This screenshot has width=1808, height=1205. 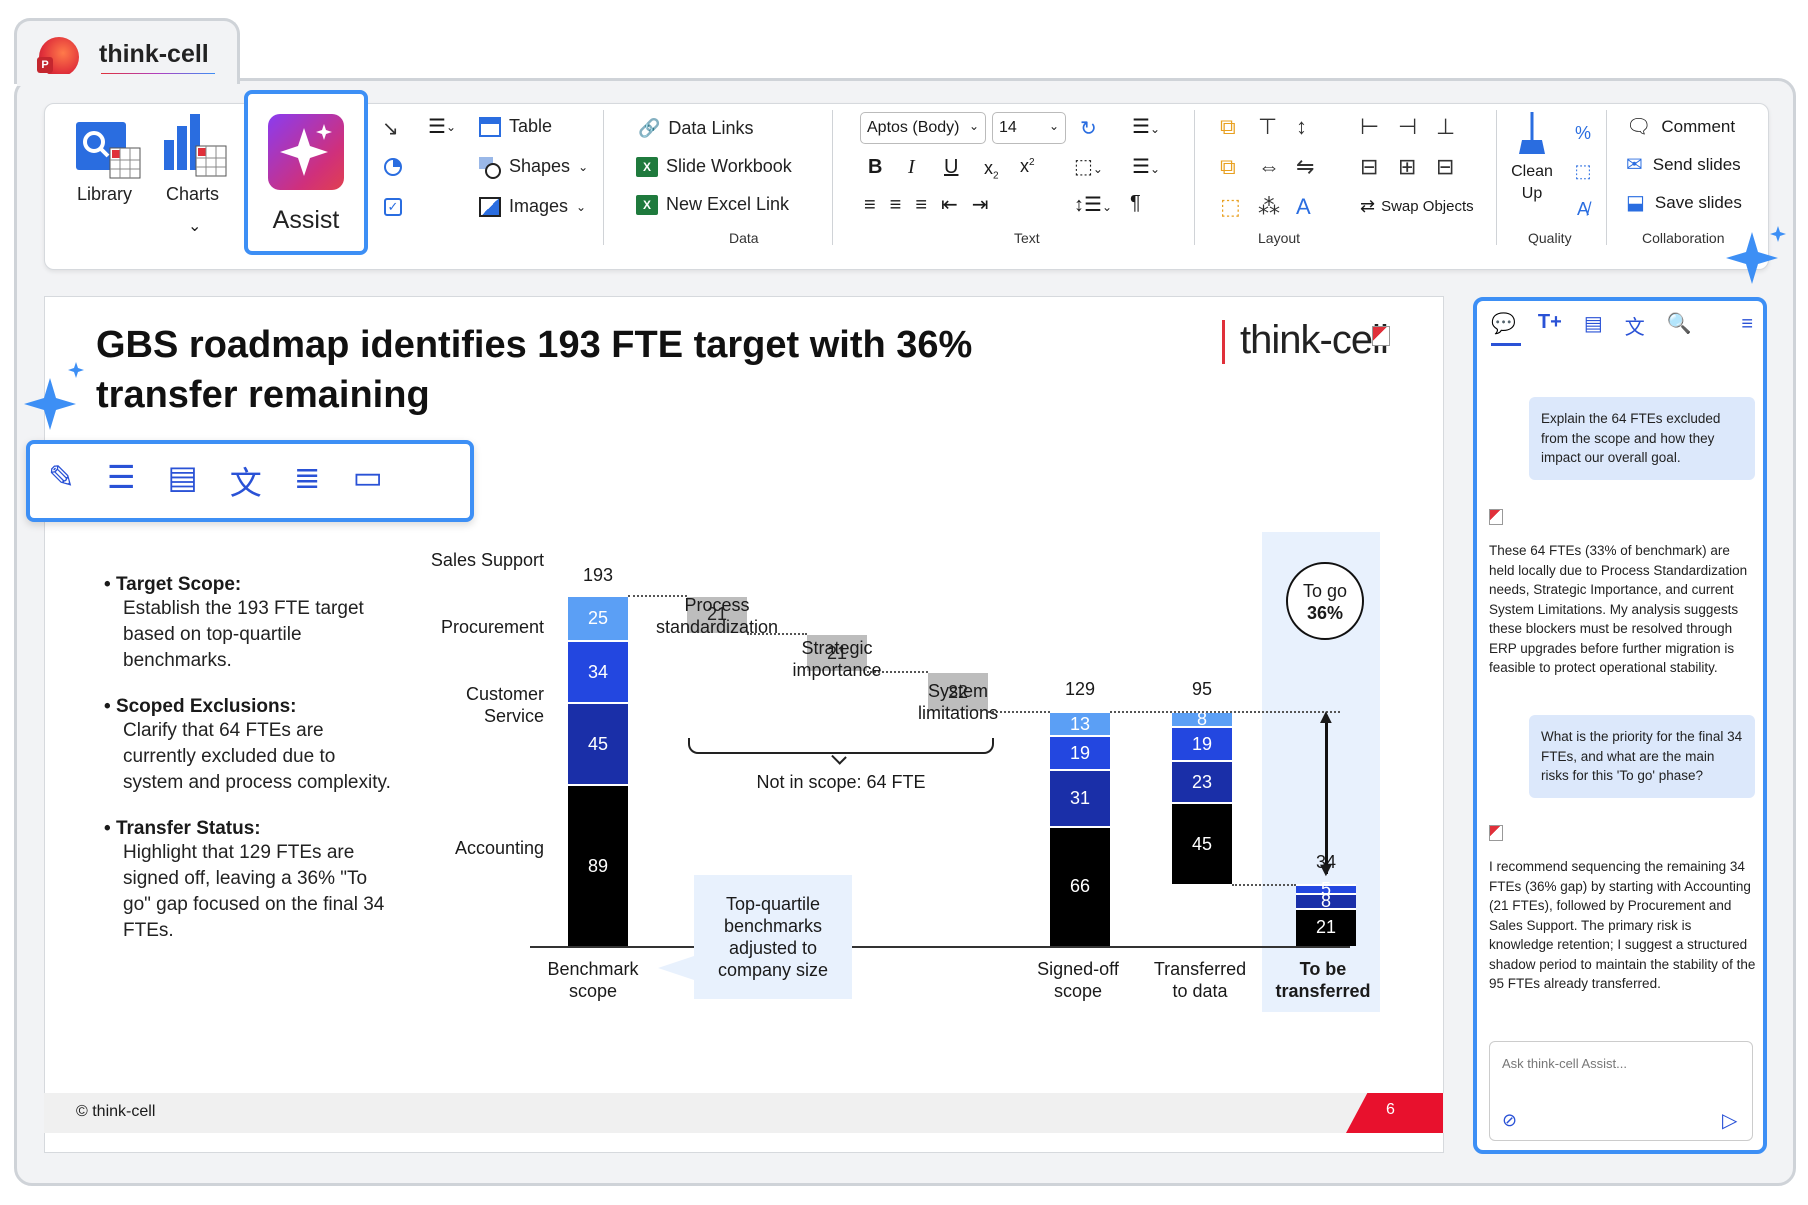 What do you see at coordinates (487, 560) in the screenshot?
I see `segment-label-sales-support: Sales Support` at bounding box center [487, 560].